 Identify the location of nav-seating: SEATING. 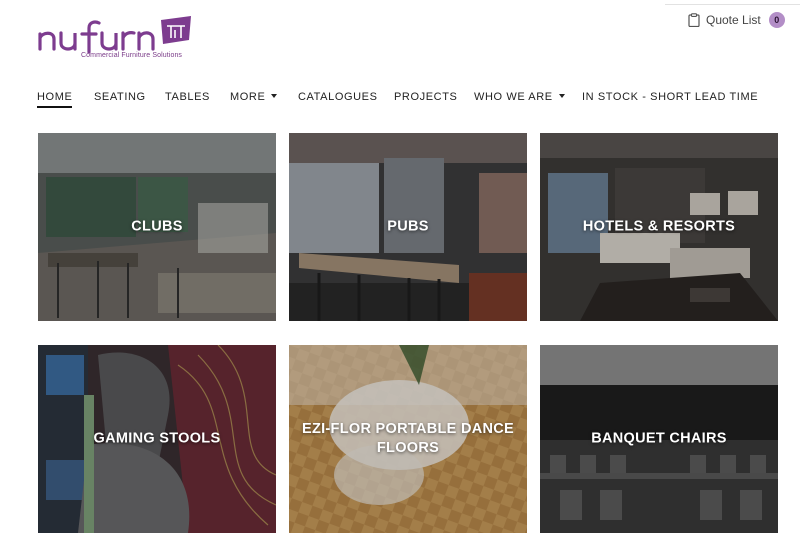
(120, 97).